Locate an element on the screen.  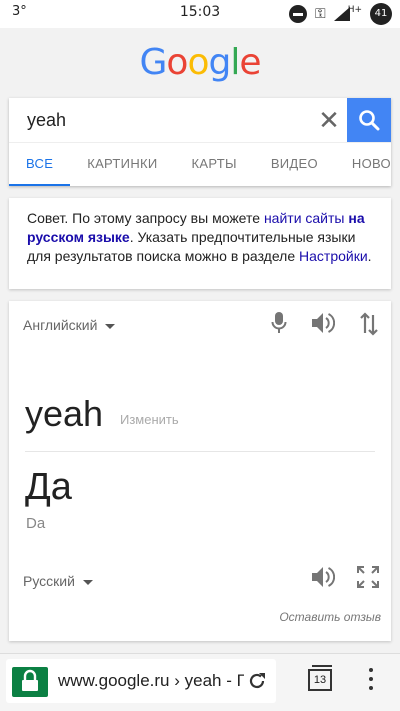
search-button is located at coordinates (369, 120).